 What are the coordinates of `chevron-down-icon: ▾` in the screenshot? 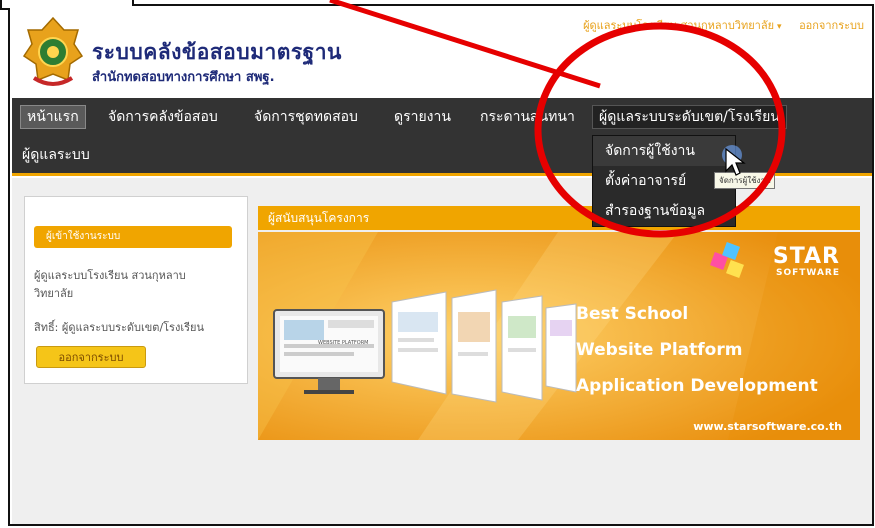 It's located at (779, 27).